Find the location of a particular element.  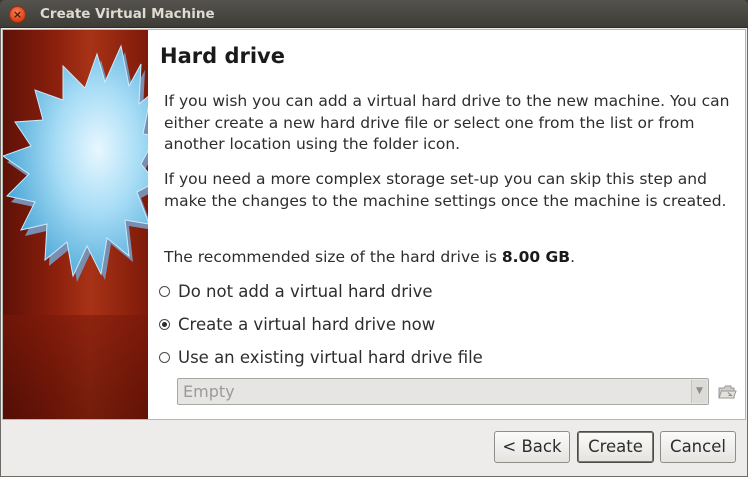

recommended-suffix: . is located at coordinates (573, 257).